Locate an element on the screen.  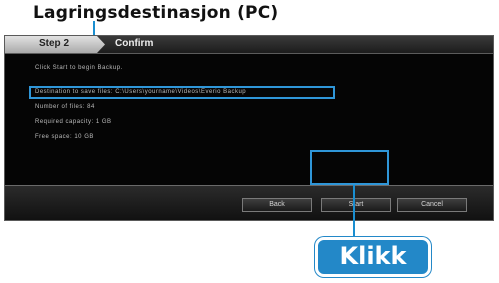
wizard-titlebar: Step 2 Confirm is located at coordinates (249, 45).